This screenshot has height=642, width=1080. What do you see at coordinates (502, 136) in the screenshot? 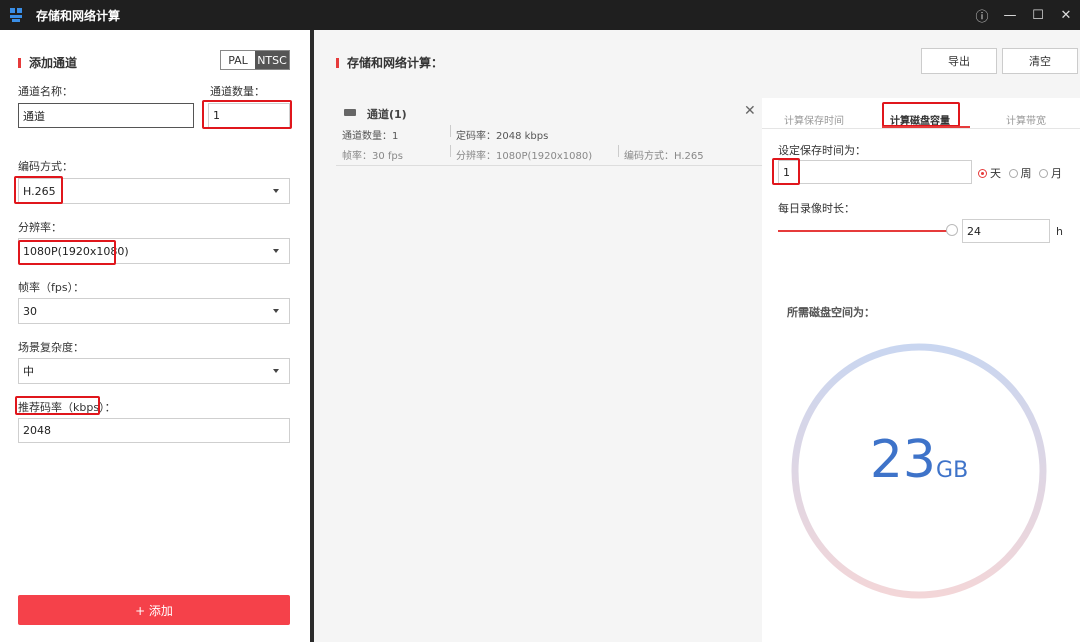
I see `channel-card-bitrate: 定码率：2048 kbps` at bounding box center [502, 136].